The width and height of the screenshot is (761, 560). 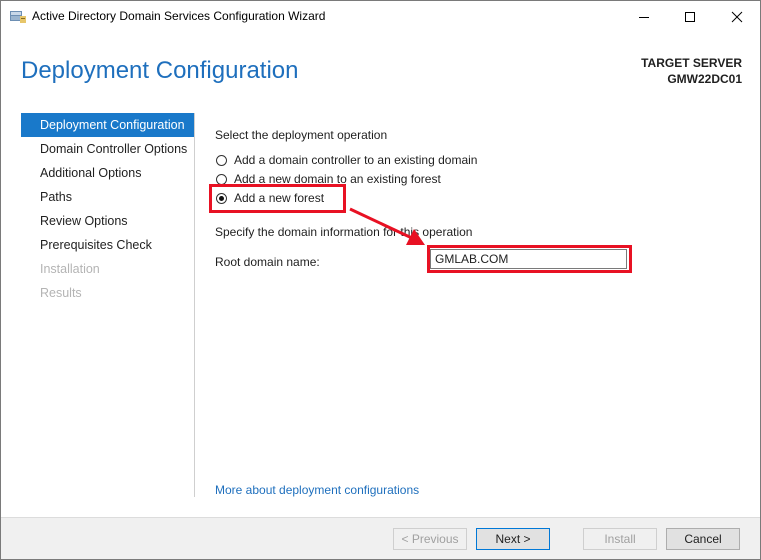 I want to click on install-button: Install, so click(x=620, y=539).